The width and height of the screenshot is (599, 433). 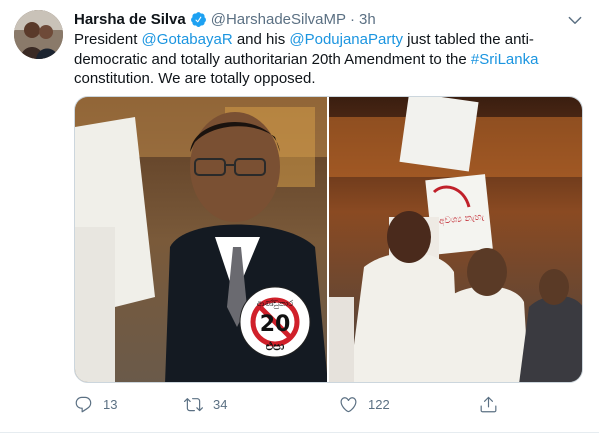 I want to click on author-name: Harsha de Silva, so click(x=130, y=19).